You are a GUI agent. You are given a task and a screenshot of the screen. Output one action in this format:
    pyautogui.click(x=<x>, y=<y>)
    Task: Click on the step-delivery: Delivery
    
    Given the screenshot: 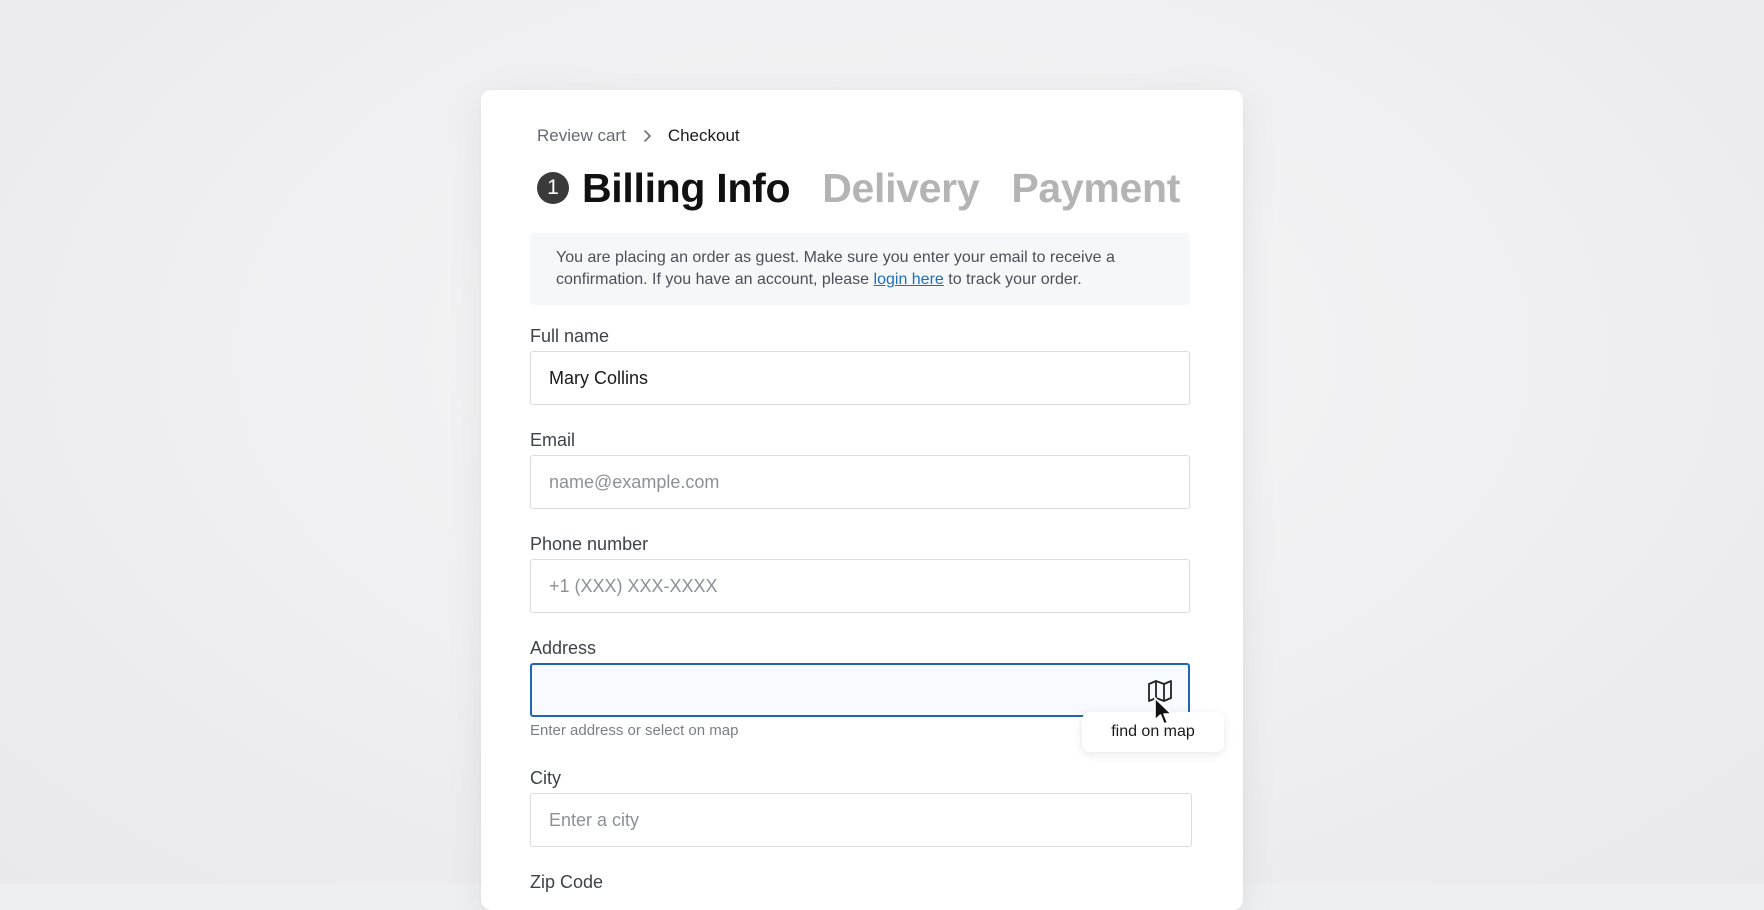 What is the action you would take?
    pyautogui.click(x=900, y=188)
    